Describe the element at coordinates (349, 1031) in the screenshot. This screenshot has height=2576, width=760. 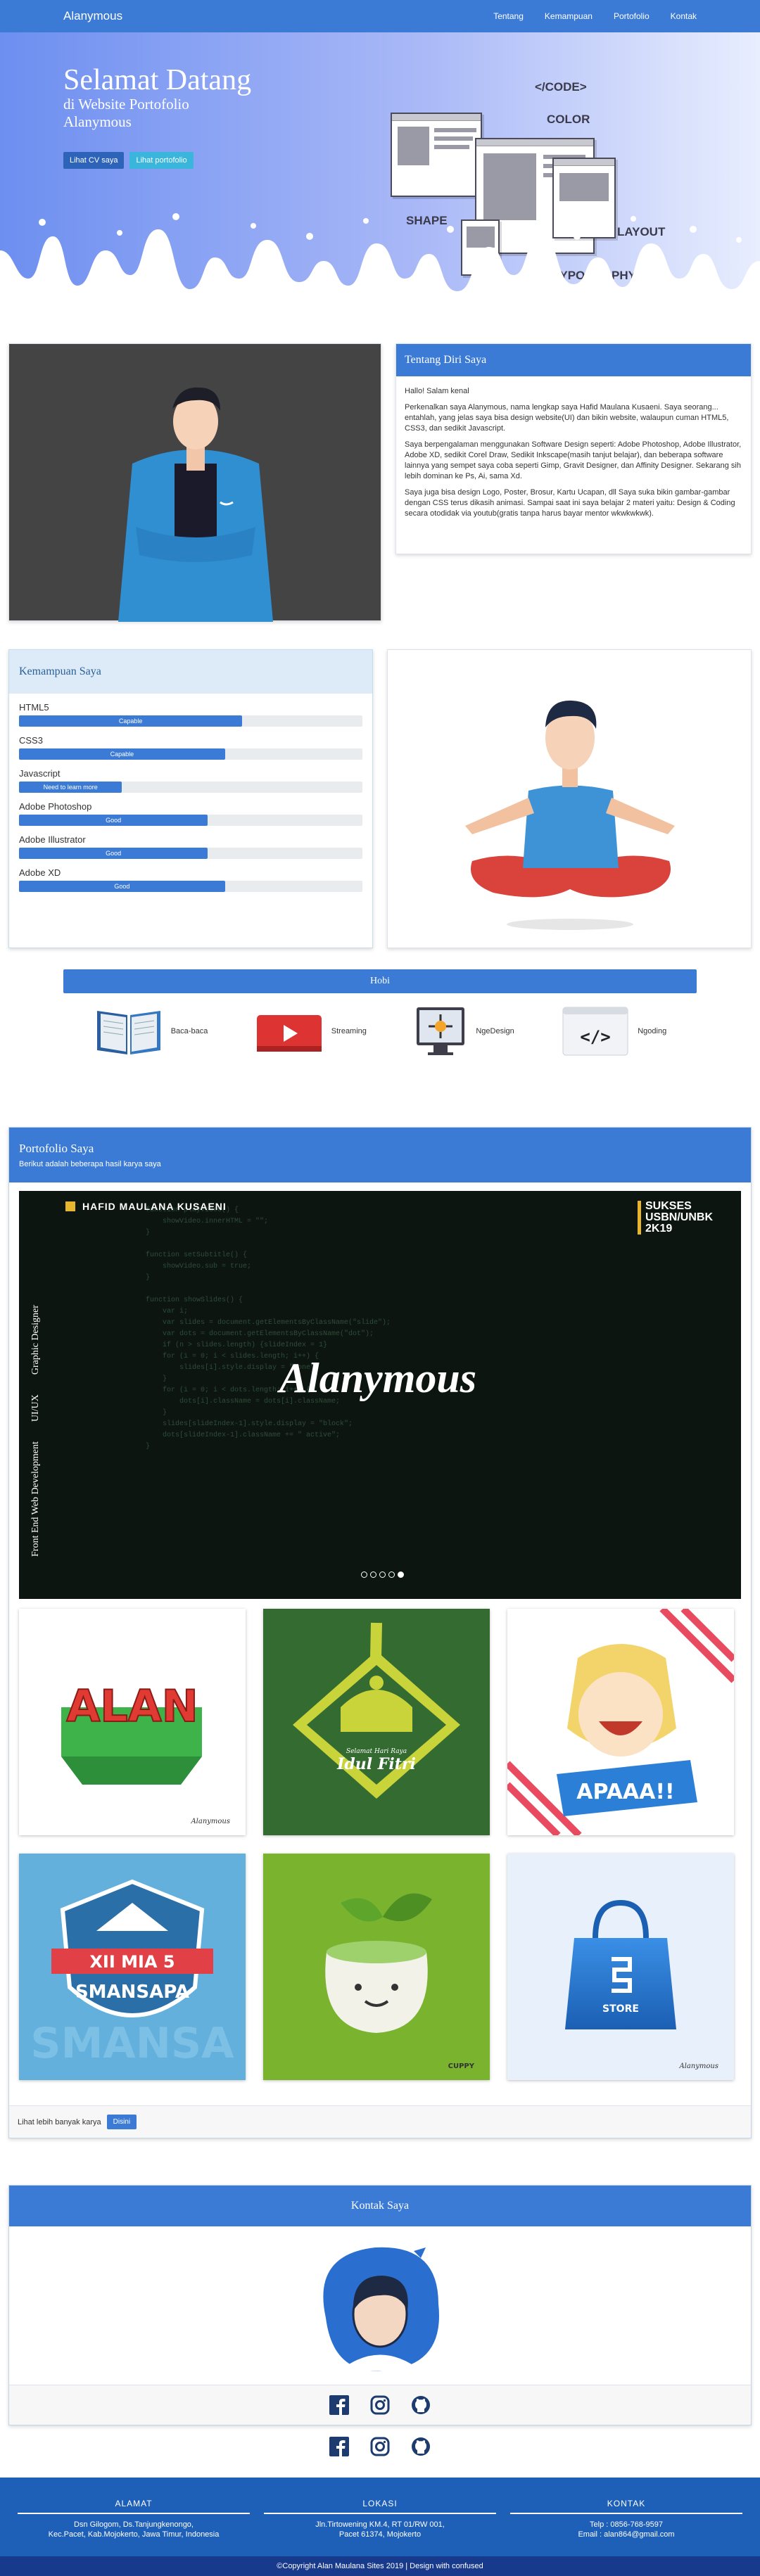
I see `hobby-label-streaming: Streaming` at that location.